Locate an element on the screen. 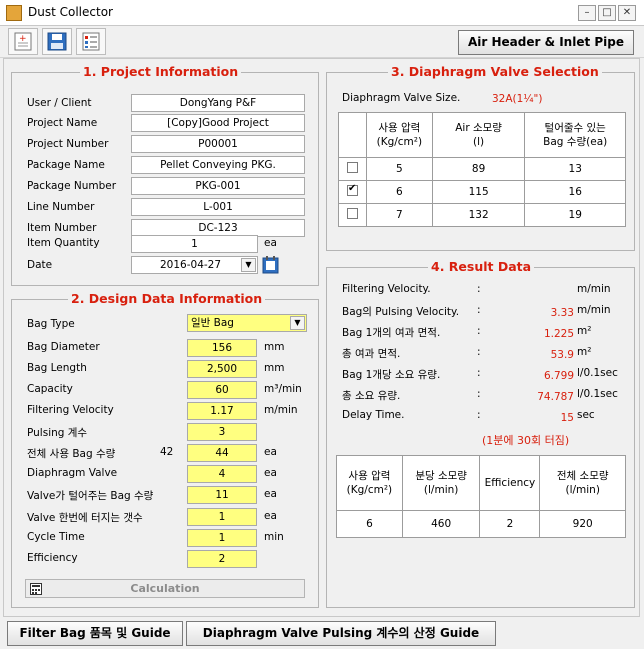 The height and width of the screenshot is (649, 644). result-row-value: 15 is located at coordinates (567, 418).